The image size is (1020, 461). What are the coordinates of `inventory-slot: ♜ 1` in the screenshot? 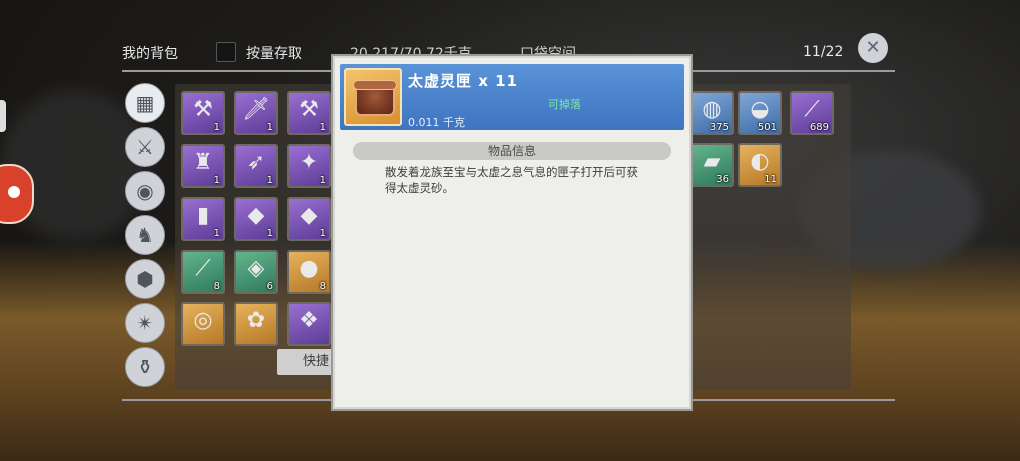 It's located at (203, 166).